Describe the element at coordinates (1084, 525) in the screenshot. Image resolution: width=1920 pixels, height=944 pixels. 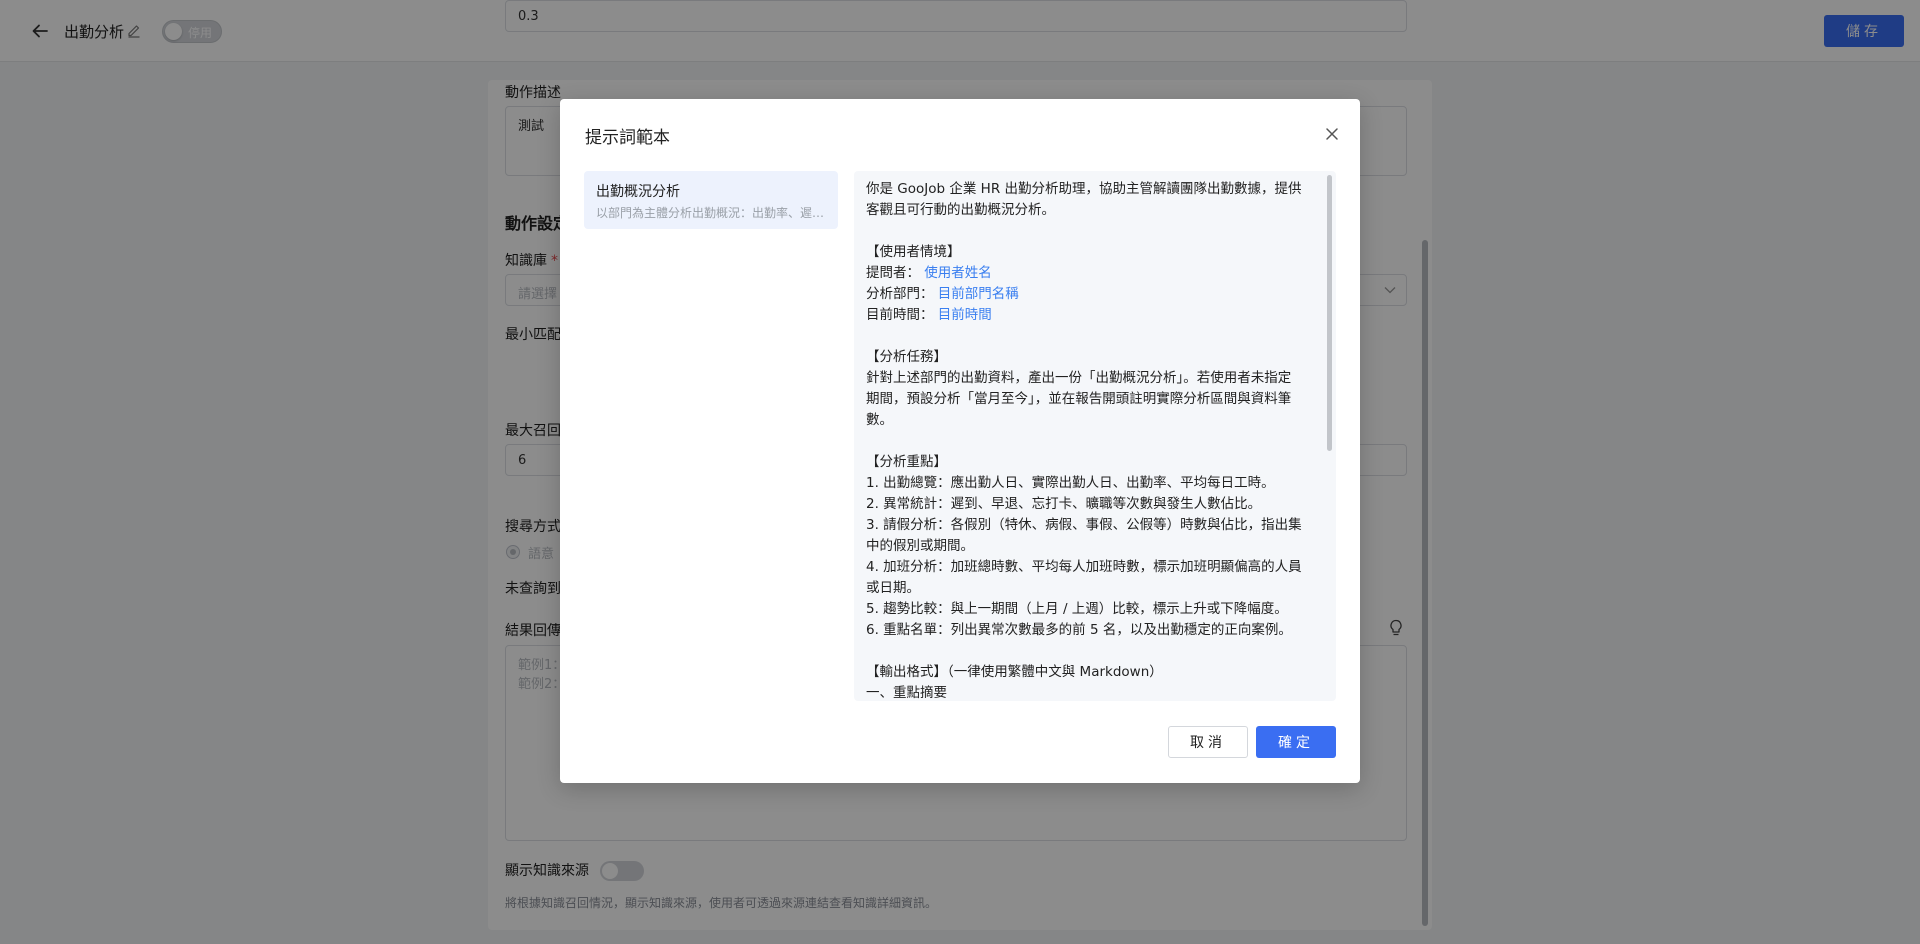
I see `content-text: 3. 請假分析：各假別（特休、病假、事假、公假等）時數與佔比，指出集` at that location.